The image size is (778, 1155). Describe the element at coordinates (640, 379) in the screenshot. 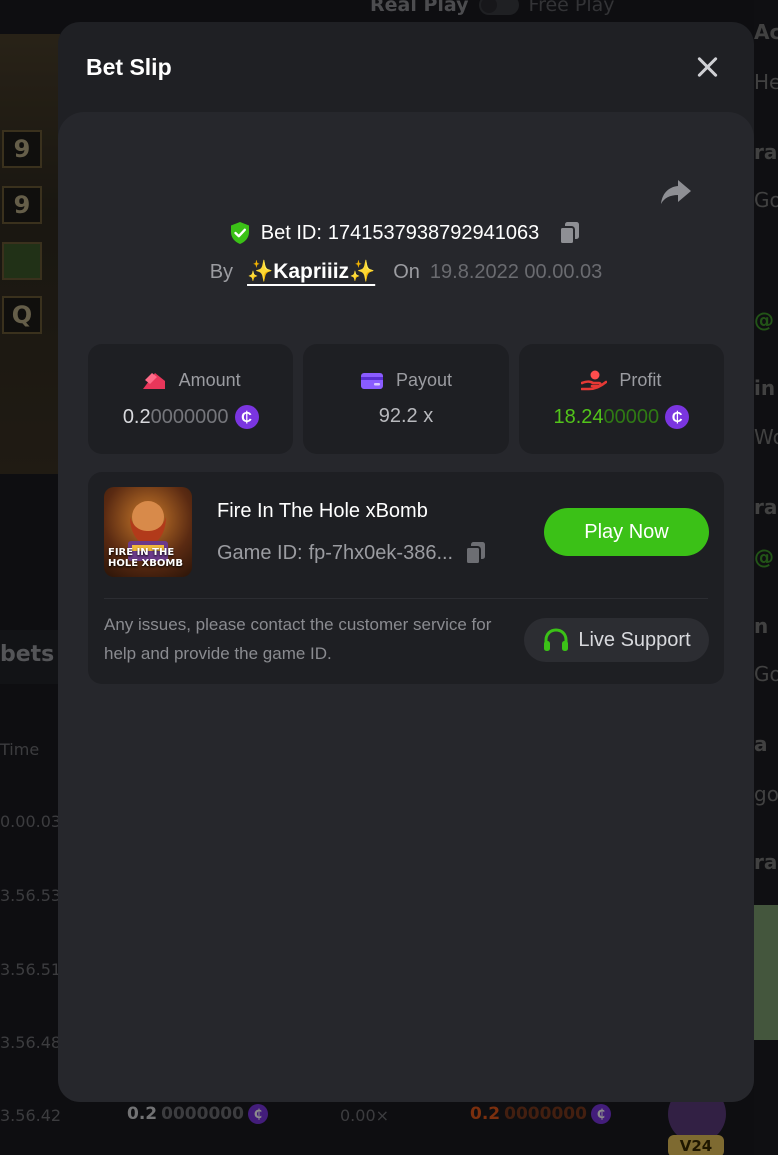

I see `profit-label: Profit` at that location.